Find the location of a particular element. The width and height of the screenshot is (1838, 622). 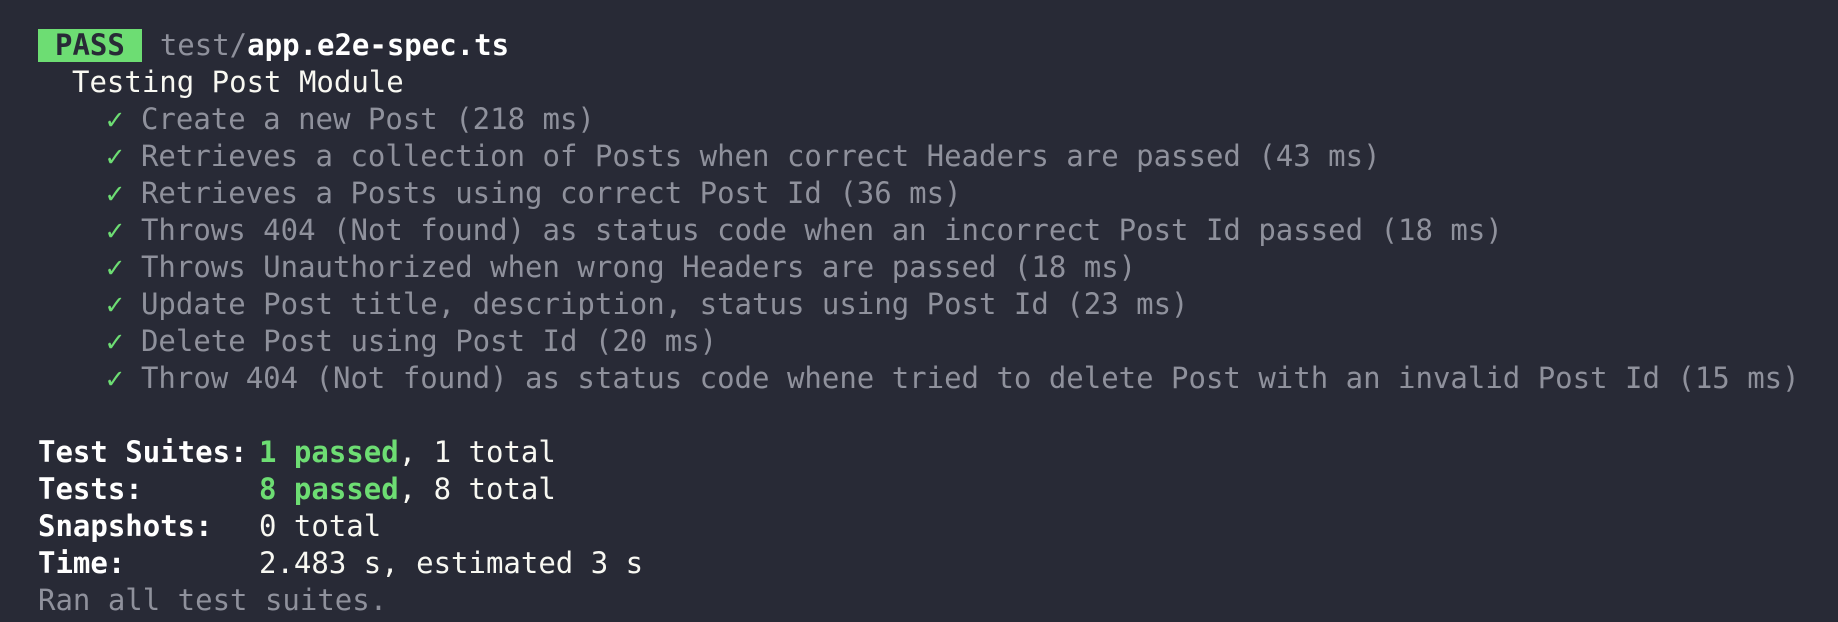

summary-snapshots-value: 0 total is located at coordinates (320, 526).